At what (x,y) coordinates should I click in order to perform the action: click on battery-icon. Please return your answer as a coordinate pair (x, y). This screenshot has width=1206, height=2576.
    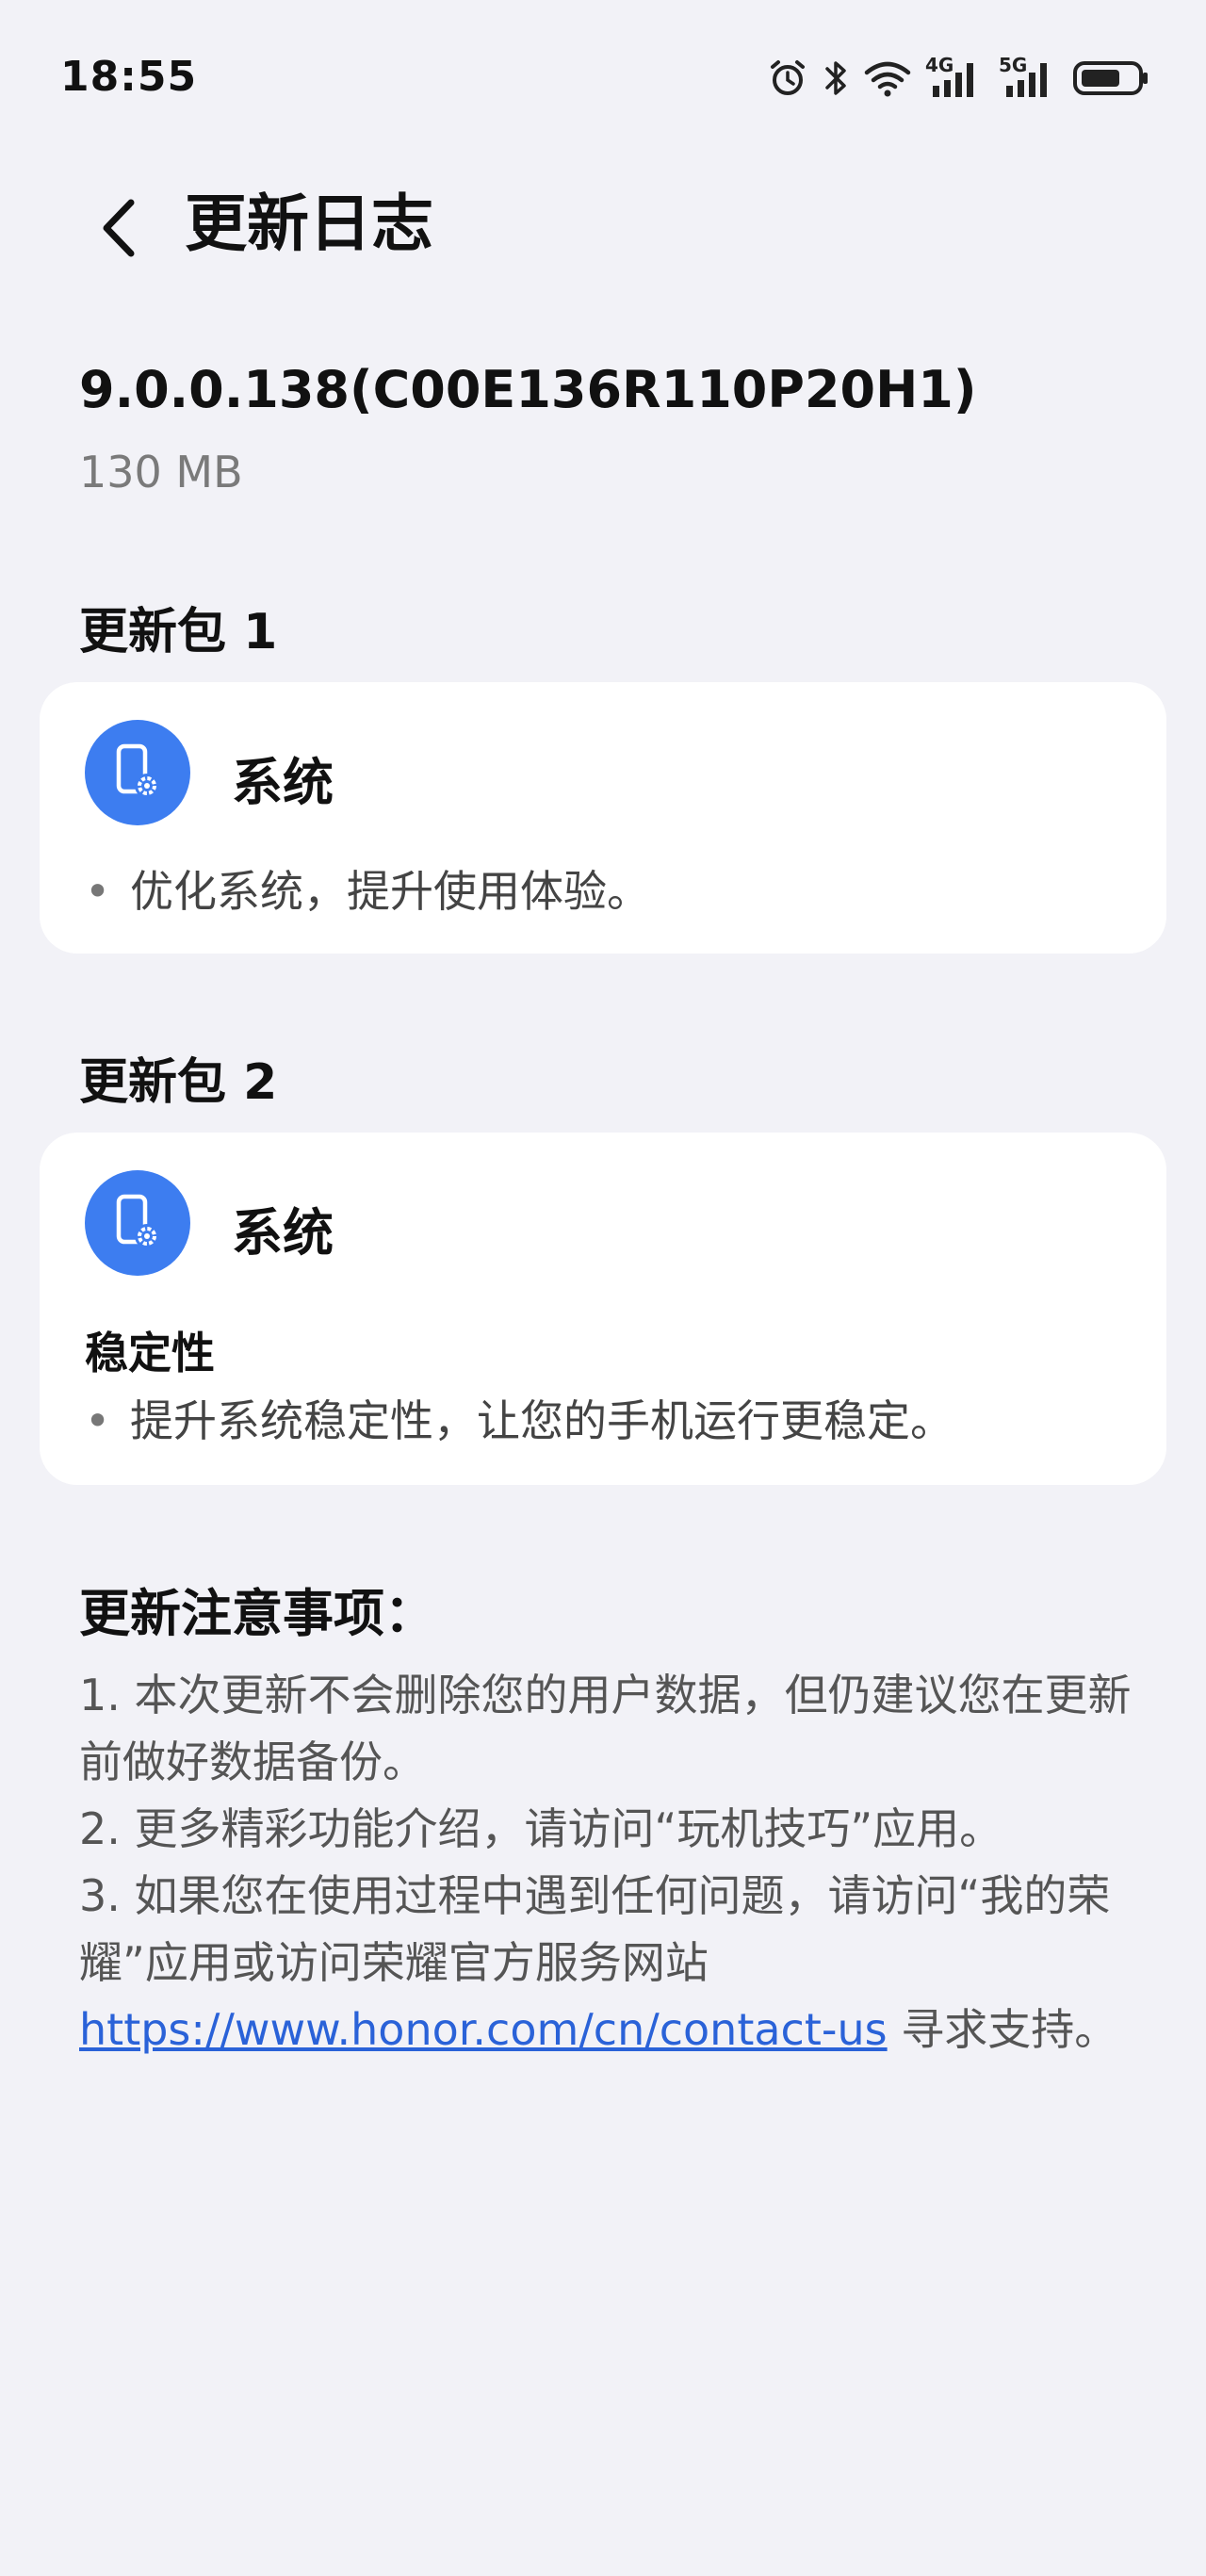
    Looking at the image, I should click on (1110, 78).